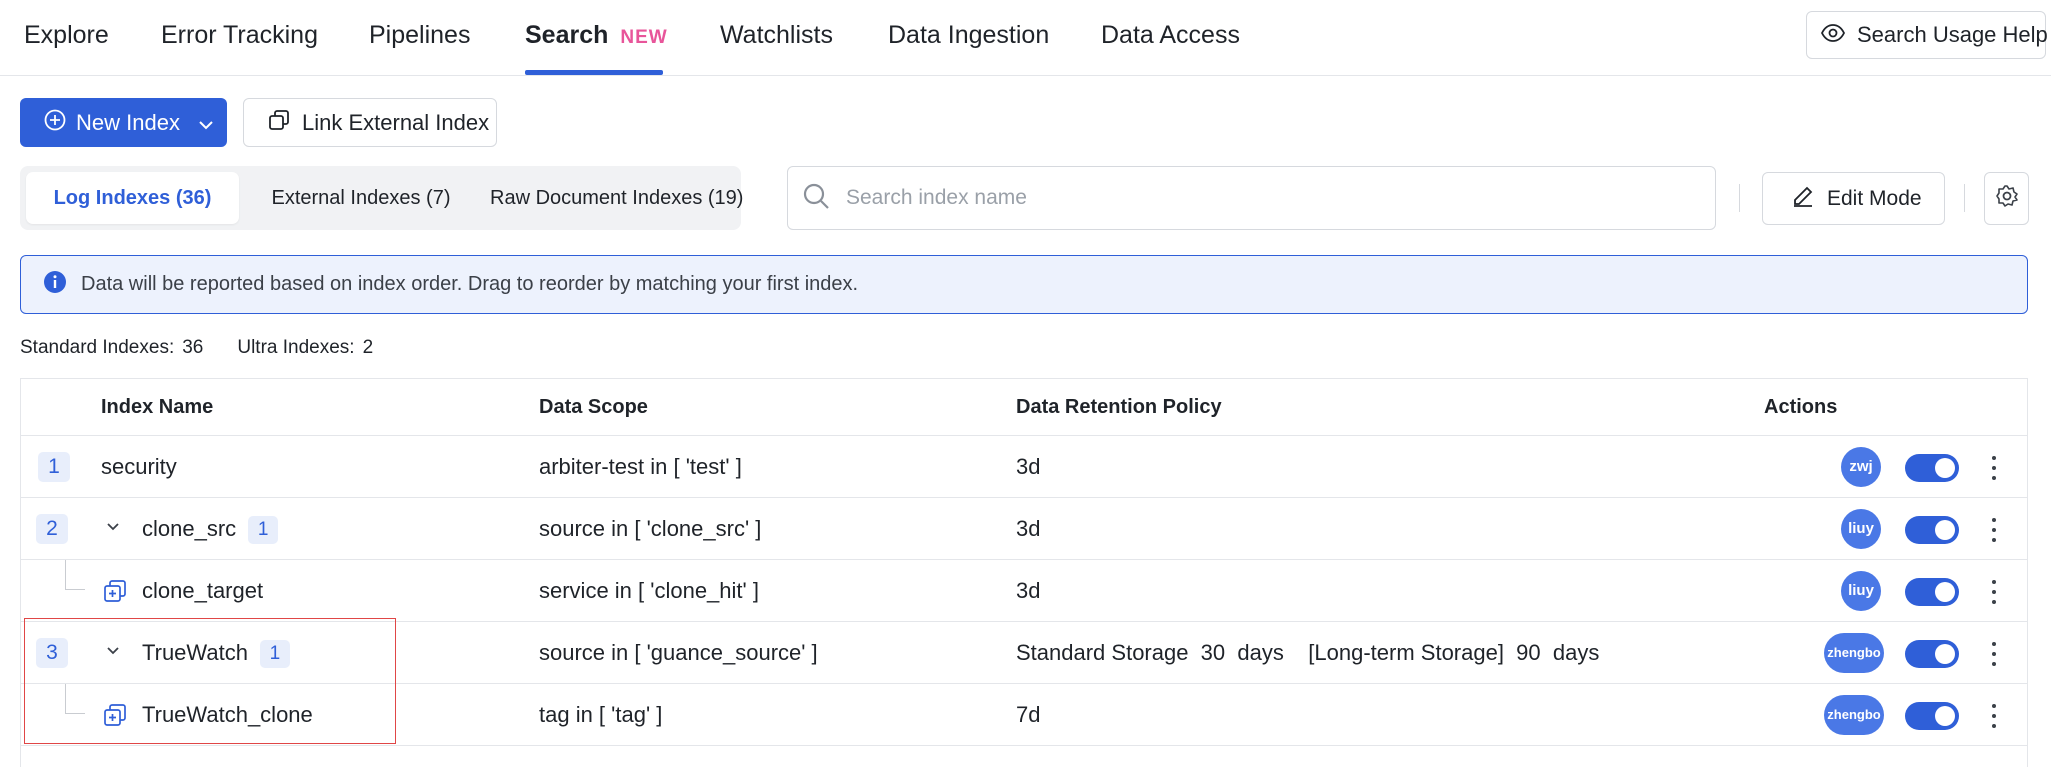 The height and width of the screenshot is (767, 2051). I want to click on nav-search: Search NEW, so click(596, 38).